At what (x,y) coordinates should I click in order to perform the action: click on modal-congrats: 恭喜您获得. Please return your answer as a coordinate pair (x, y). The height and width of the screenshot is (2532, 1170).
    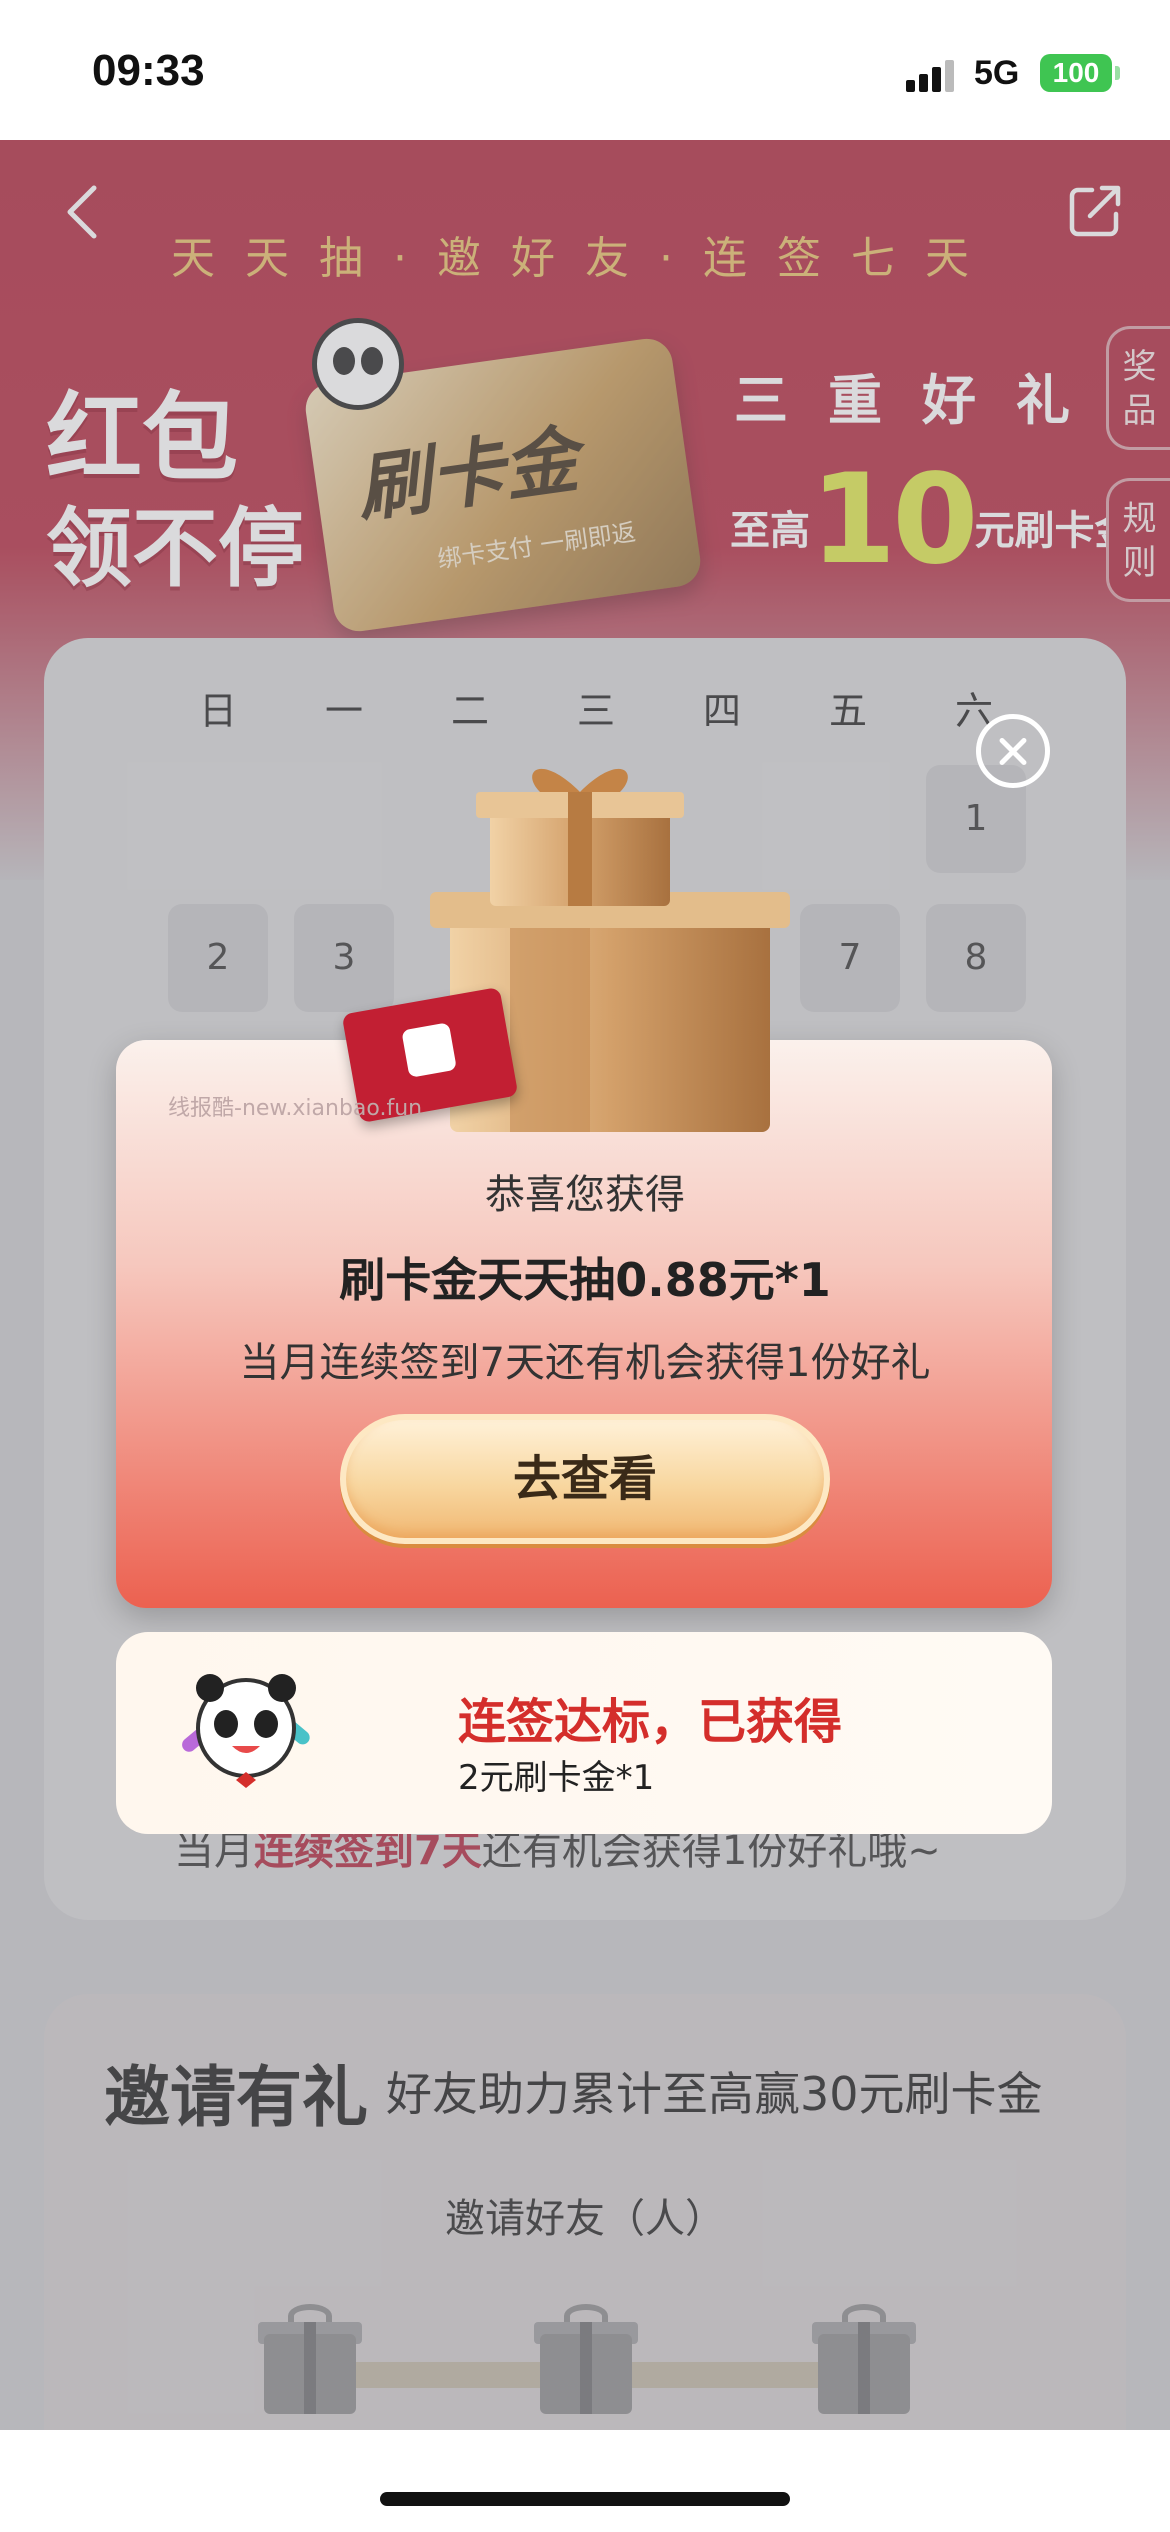
    Looking at the image, I should click on (585, 1195).